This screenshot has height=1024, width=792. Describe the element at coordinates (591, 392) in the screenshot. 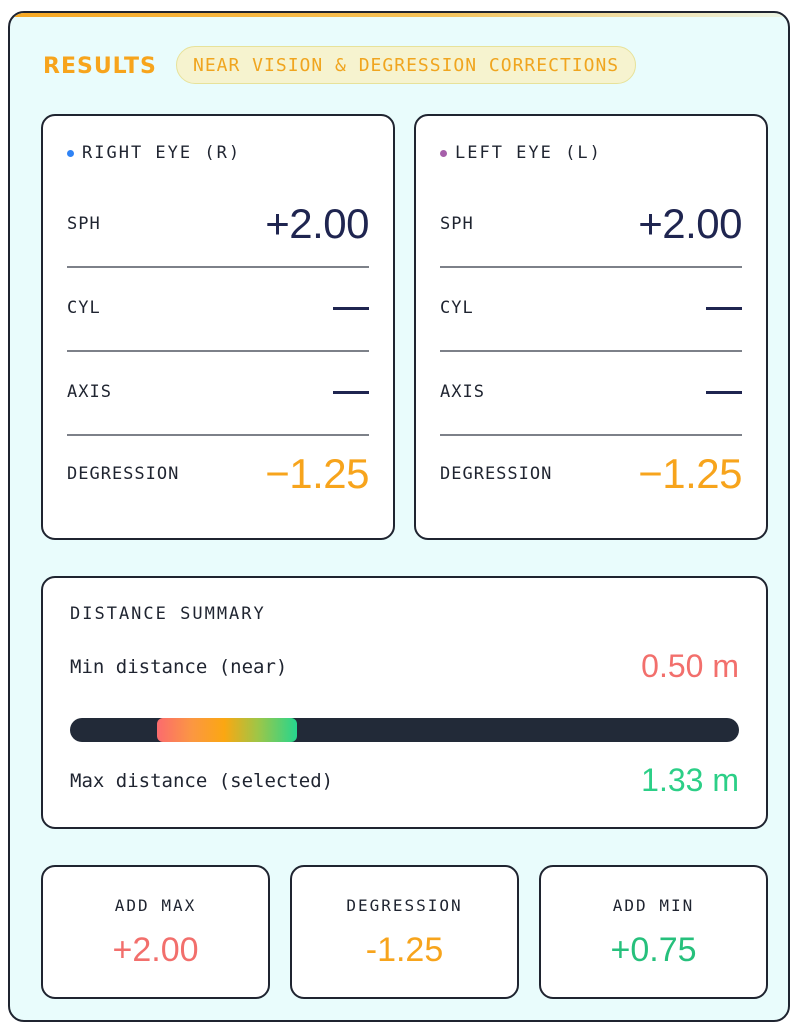

I see `left-axis-row: AXIS` at that location.